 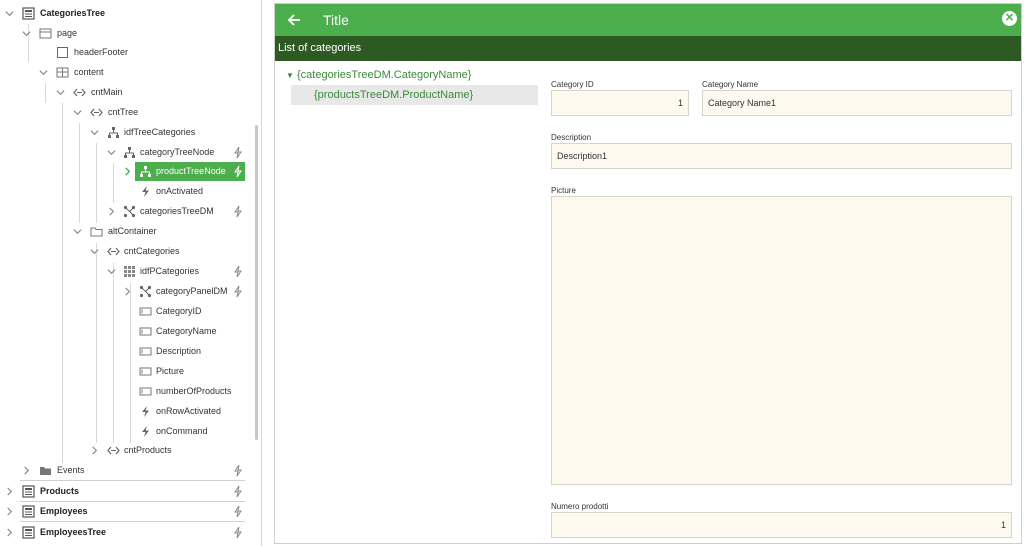 I want to click on tree-node-product: {productsTreeDM.ProductName}, so click(x=393, y=95).